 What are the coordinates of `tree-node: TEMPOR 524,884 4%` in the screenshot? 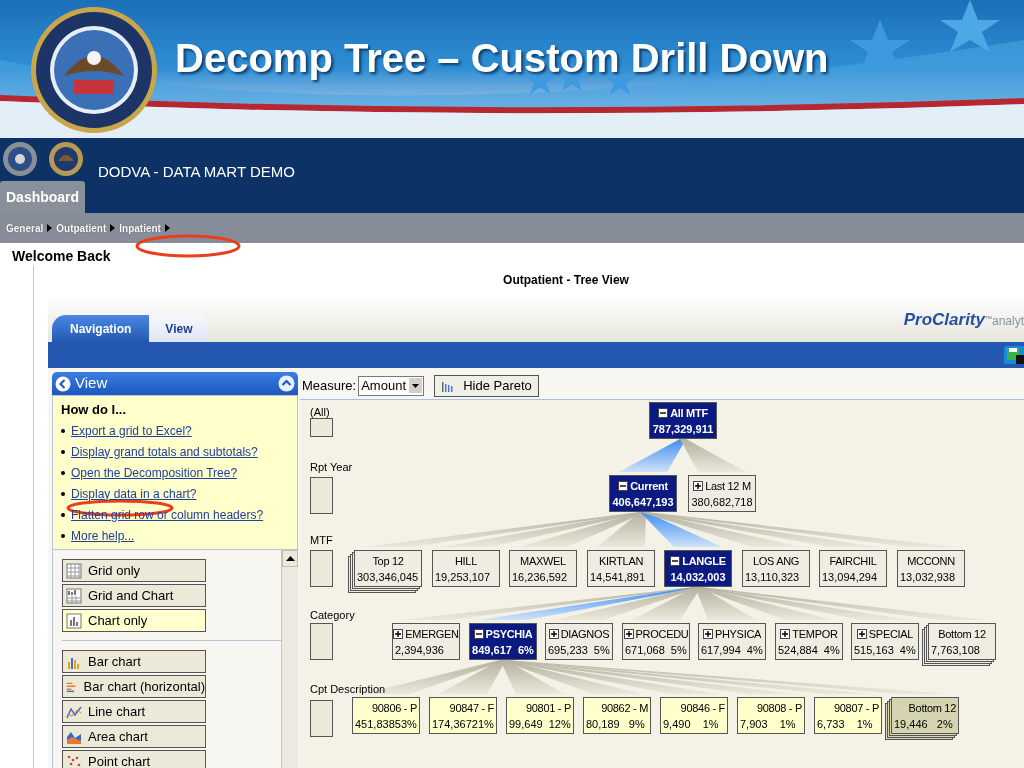 It's located at (809, 641).